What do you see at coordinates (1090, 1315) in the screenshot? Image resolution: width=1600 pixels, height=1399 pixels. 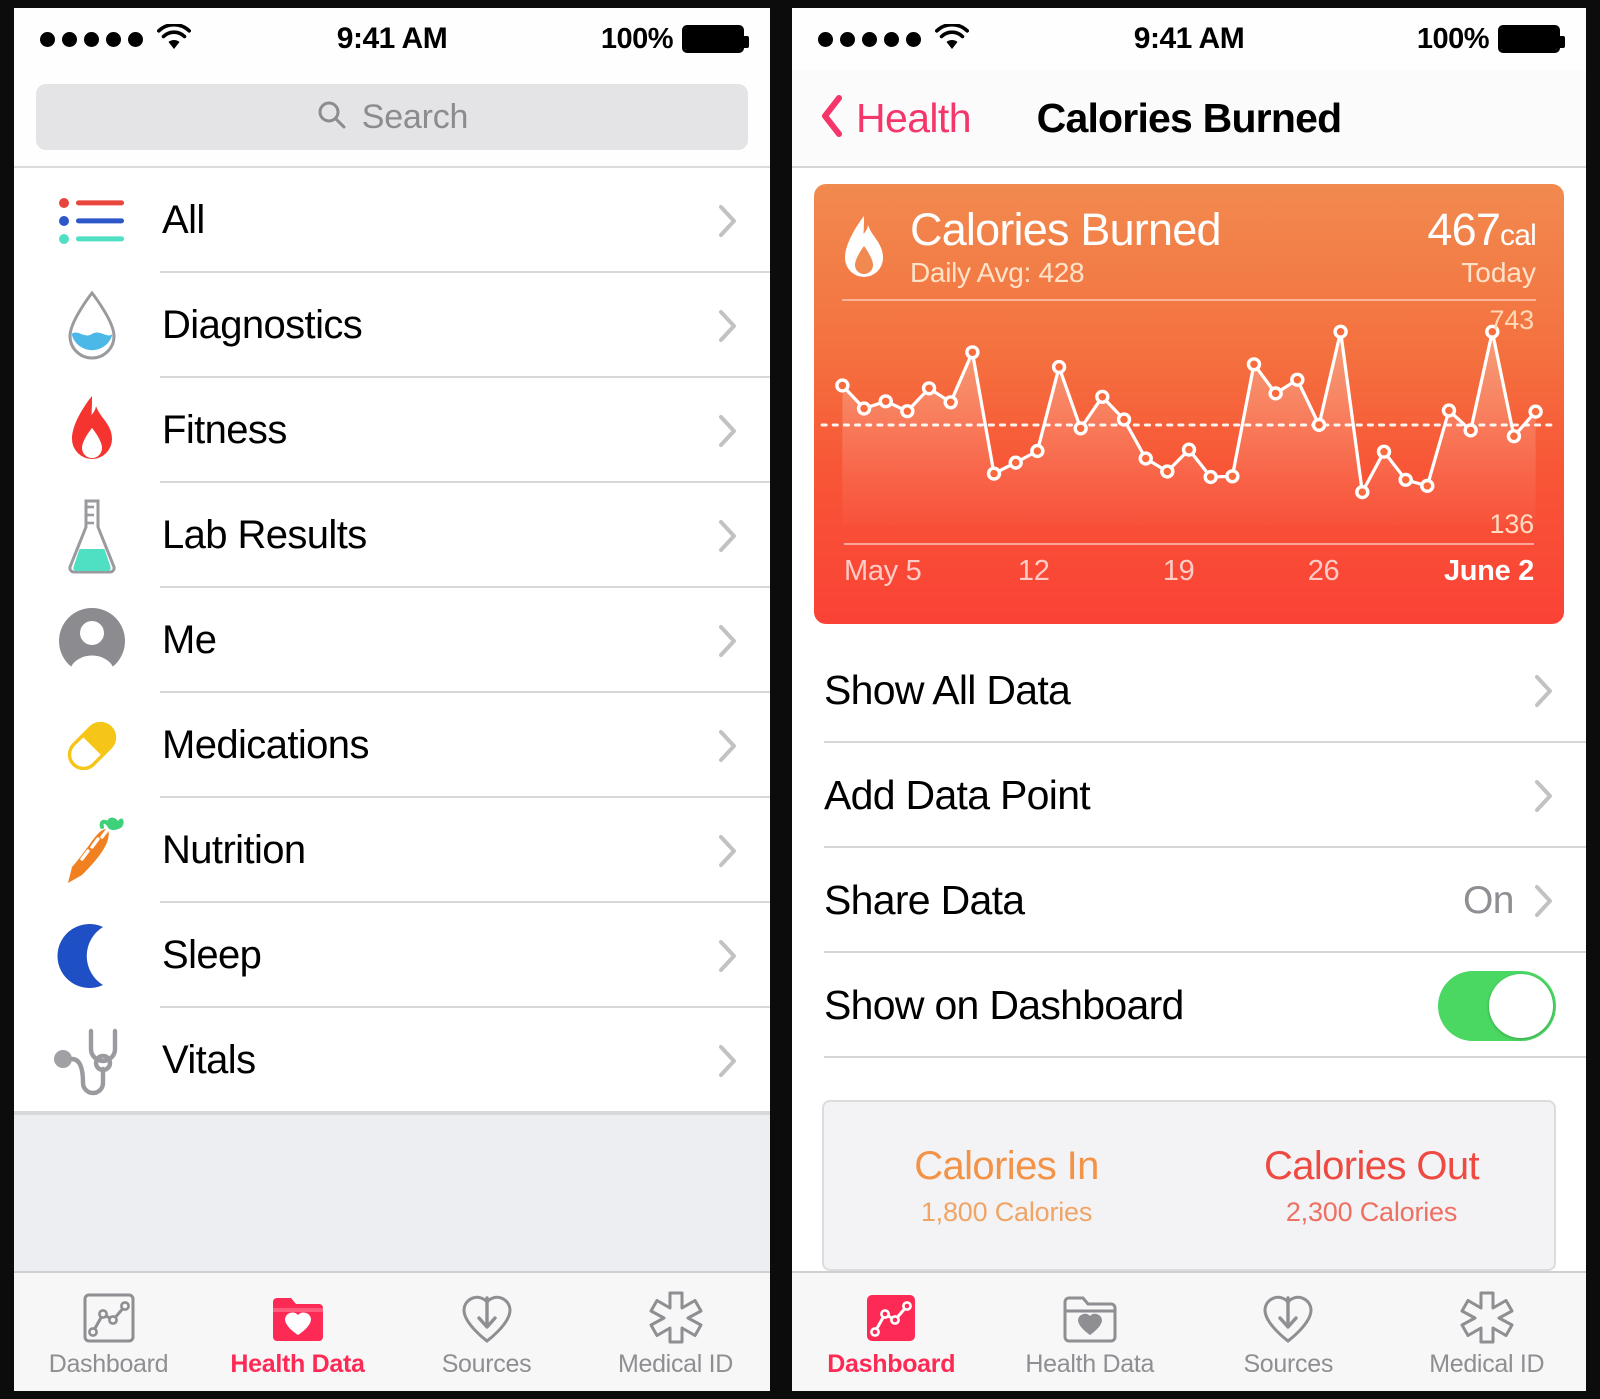 I see `folder-heart-icon` at bounding box center [1090, 1315].